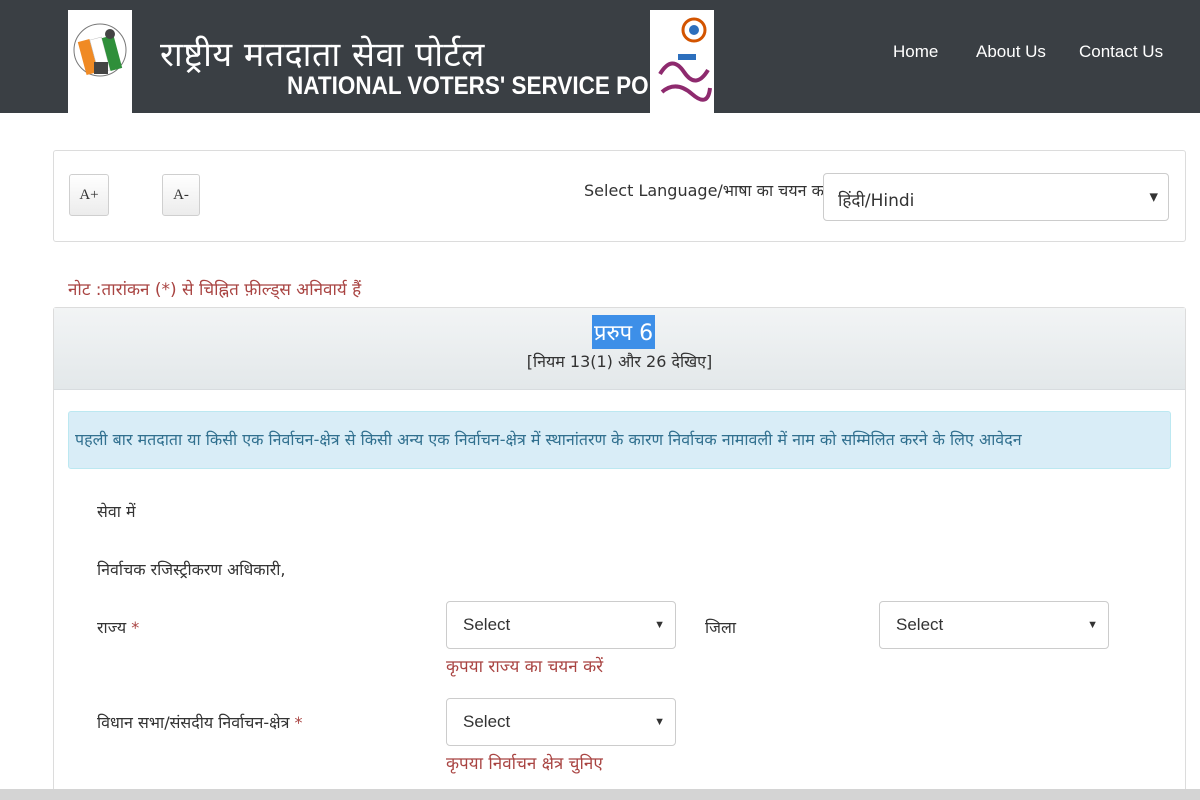  What do you see at coordinates (112, 627) in the screenshot?
I see `state-label-text: राज्य` at bounding box center [112, 627].